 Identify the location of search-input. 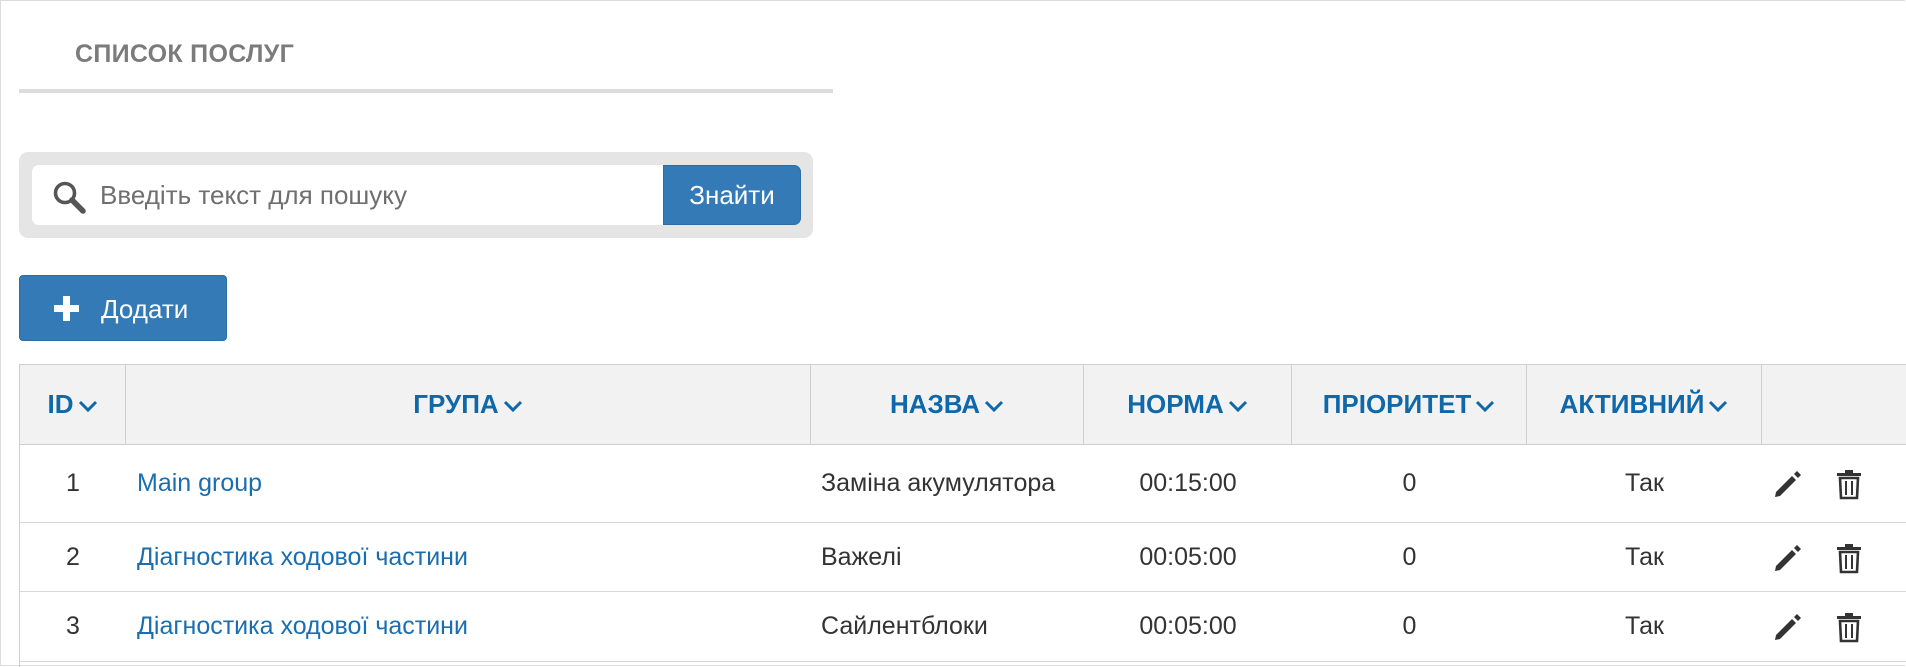
(375, 195).